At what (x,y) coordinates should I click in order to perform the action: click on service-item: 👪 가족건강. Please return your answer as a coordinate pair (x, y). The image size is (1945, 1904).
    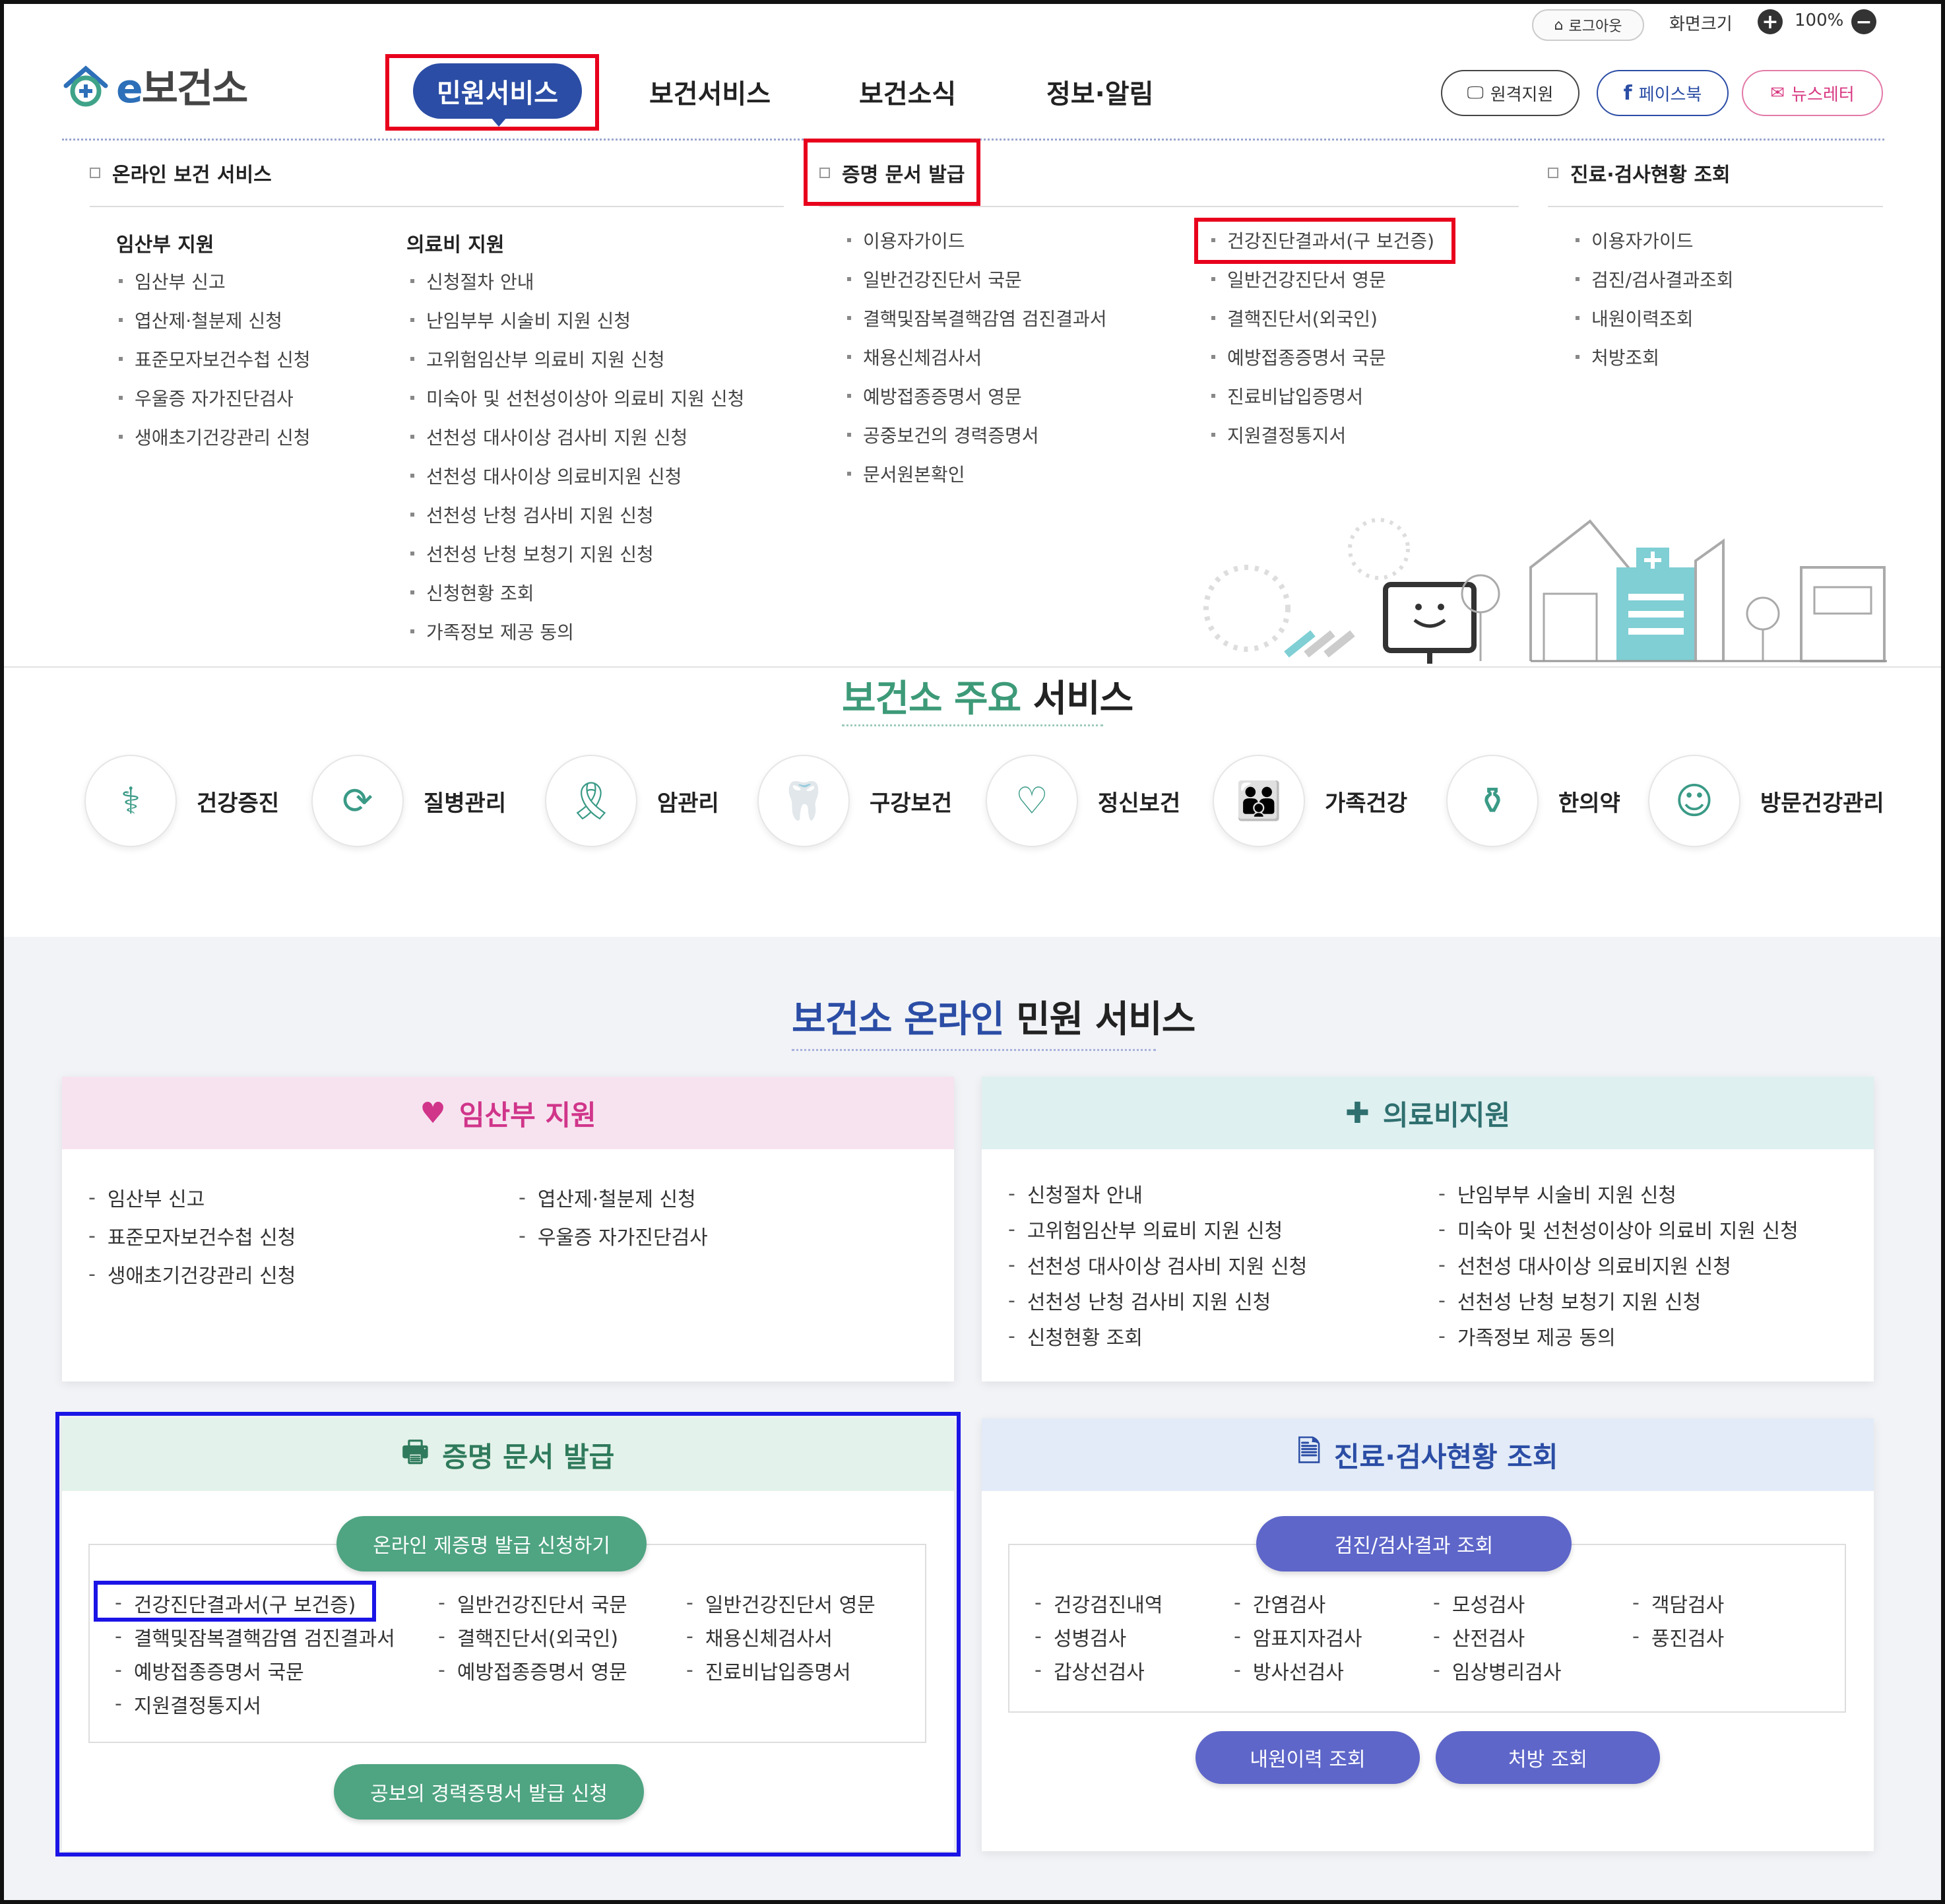
    Looking at the image, I should click on (1310, 801).